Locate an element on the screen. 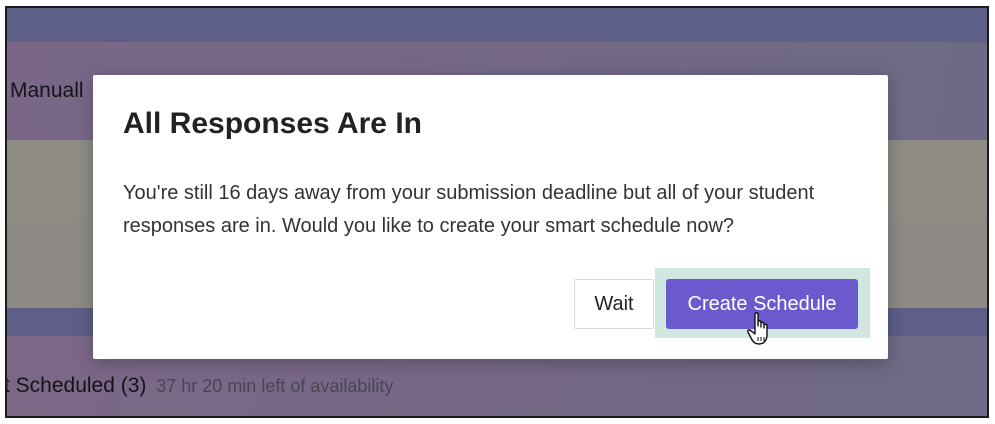 This screenshot has height=424, width=995. modal-title: All Responses Are In is located at coordinates (272, 123).